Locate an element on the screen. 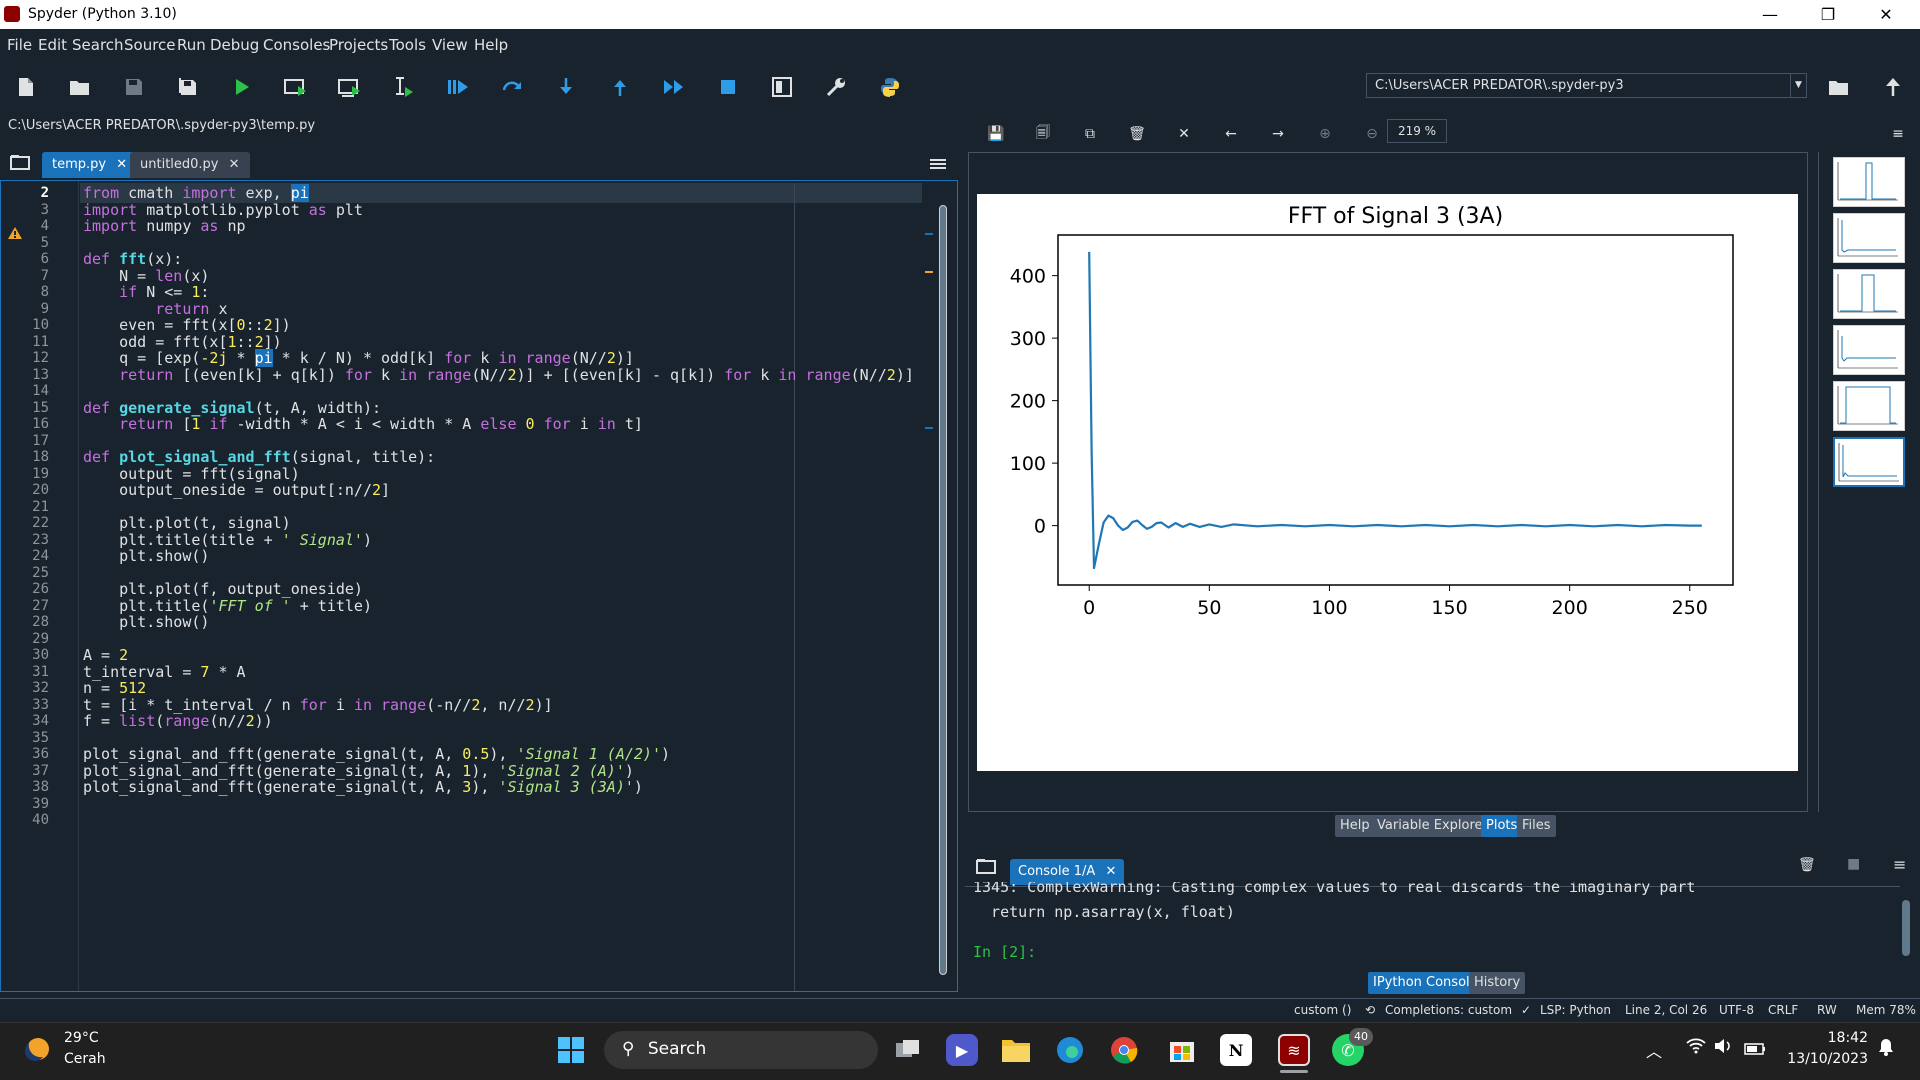 This screenshot has width=1920, height=1080. microsoft-store-icon is located at coordinates (1182, 1050).